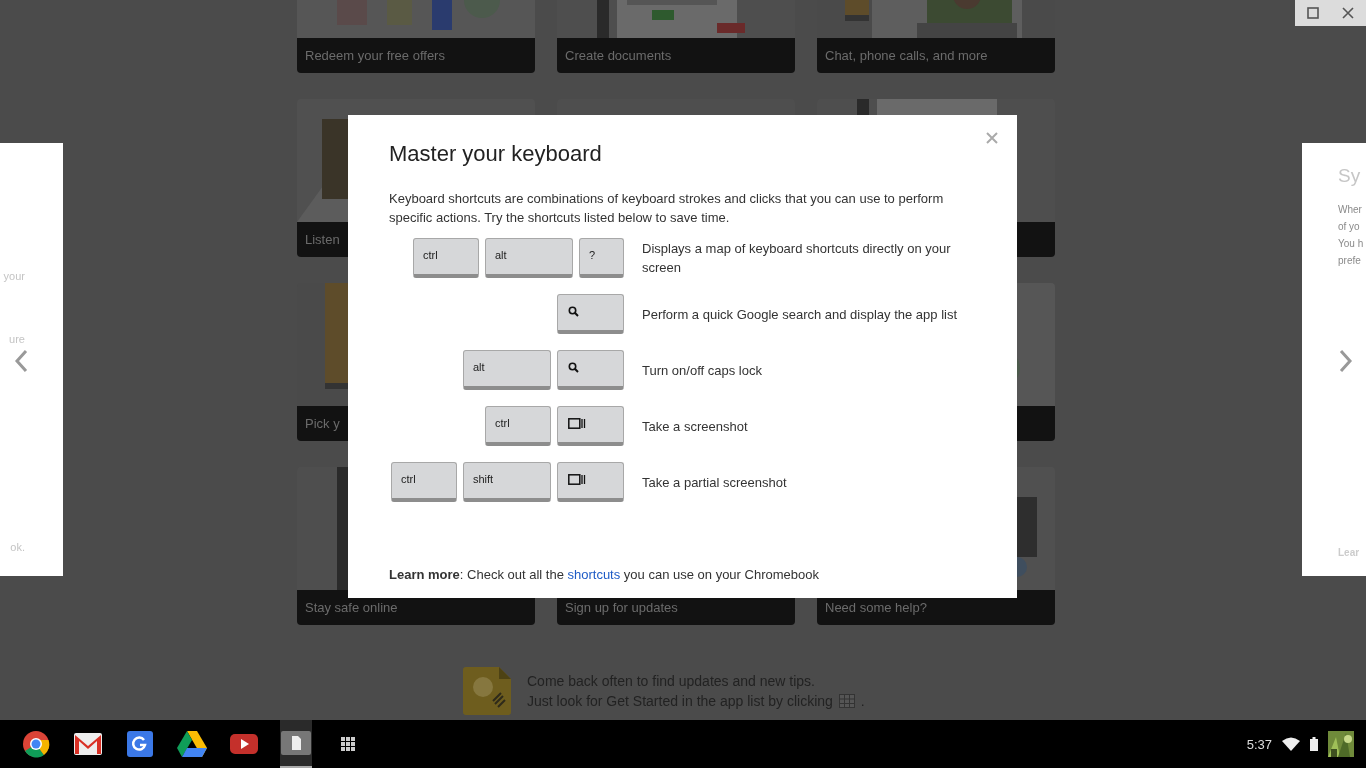 The image size is (1366, 768). I want to click on card-text: You h, so click(1351, 244).